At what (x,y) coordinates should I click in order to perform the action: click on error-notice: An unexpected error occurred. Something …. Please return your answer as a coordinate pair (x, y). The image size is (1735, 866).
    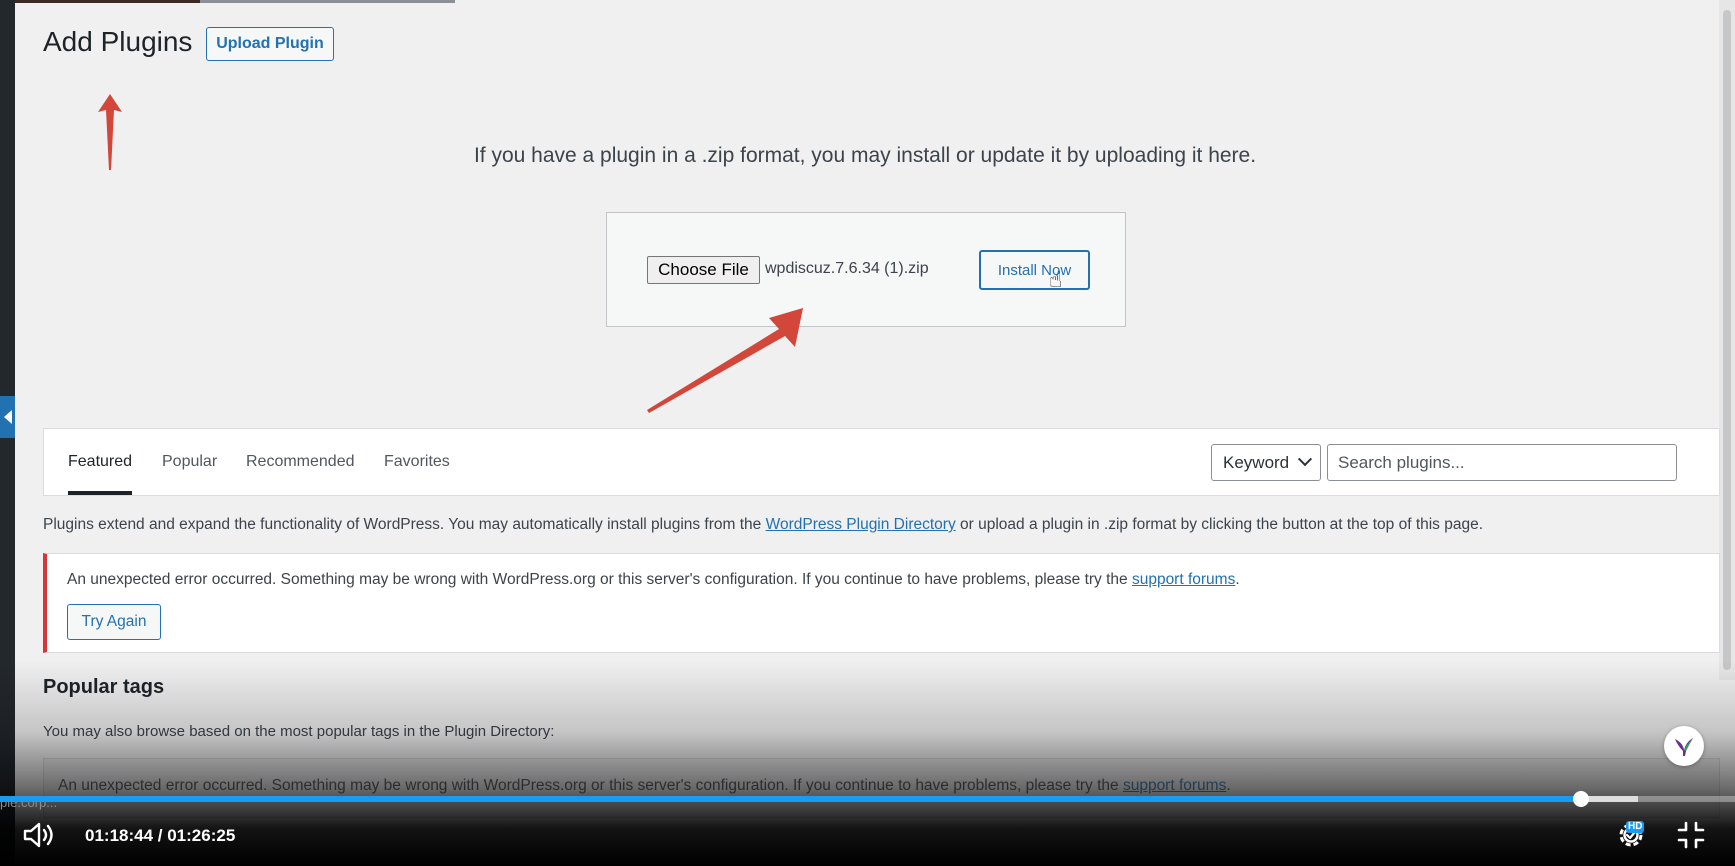
    Looking at the image, I should click on (881, 603).